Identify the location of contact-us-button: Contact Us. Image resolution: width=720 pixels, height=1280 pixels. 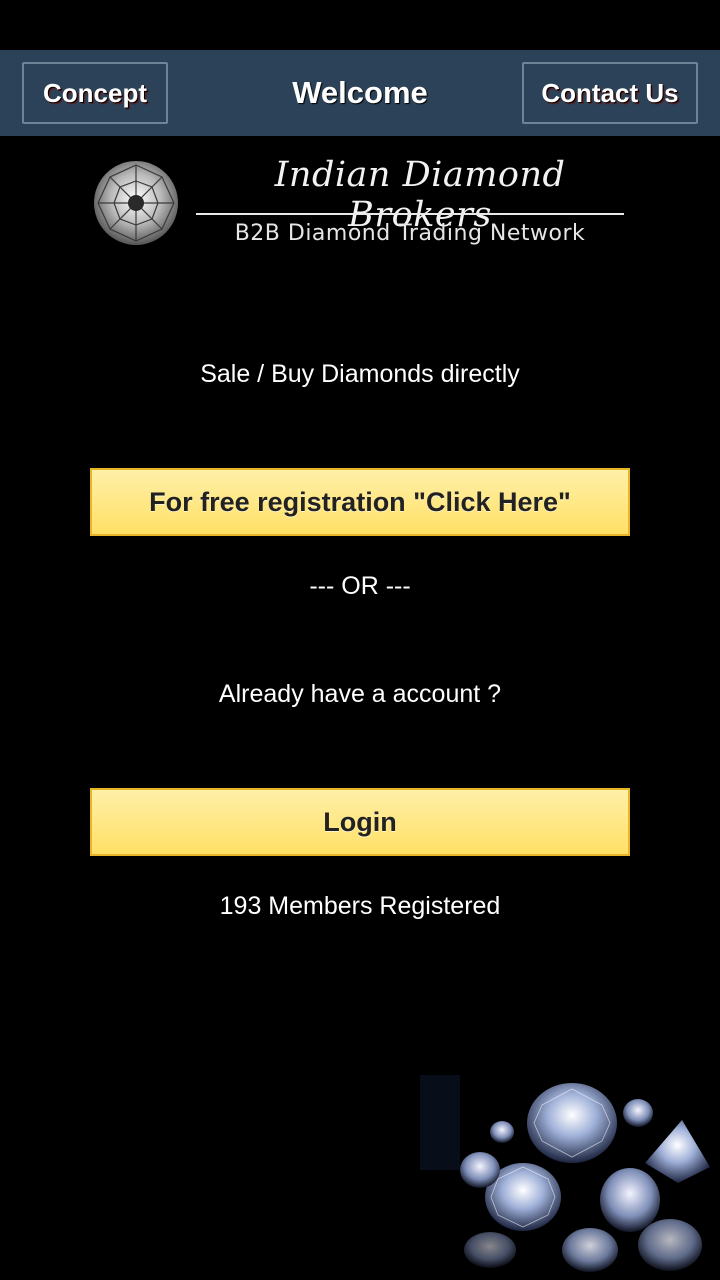
(610, 93).